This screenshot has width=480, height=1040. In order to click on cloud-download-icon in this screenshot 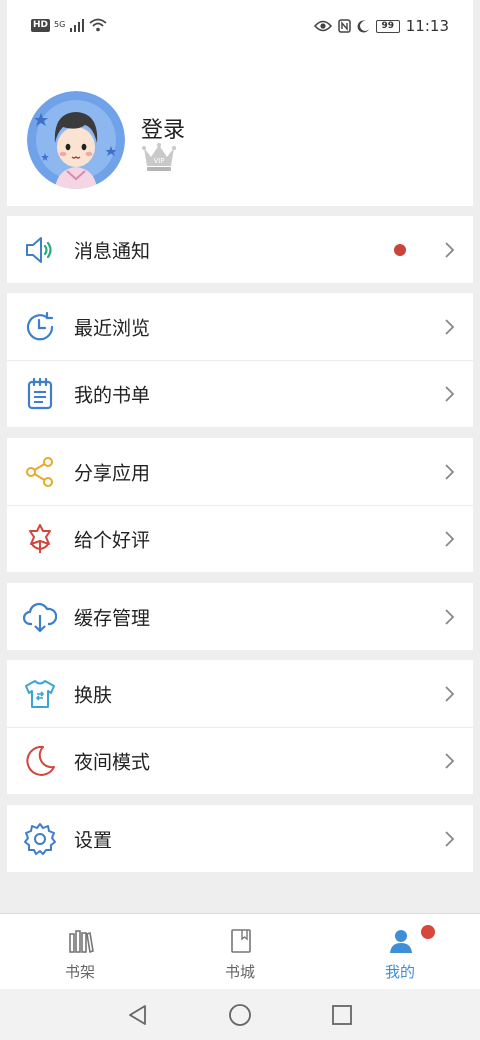, I will do `click(40, 617)`.